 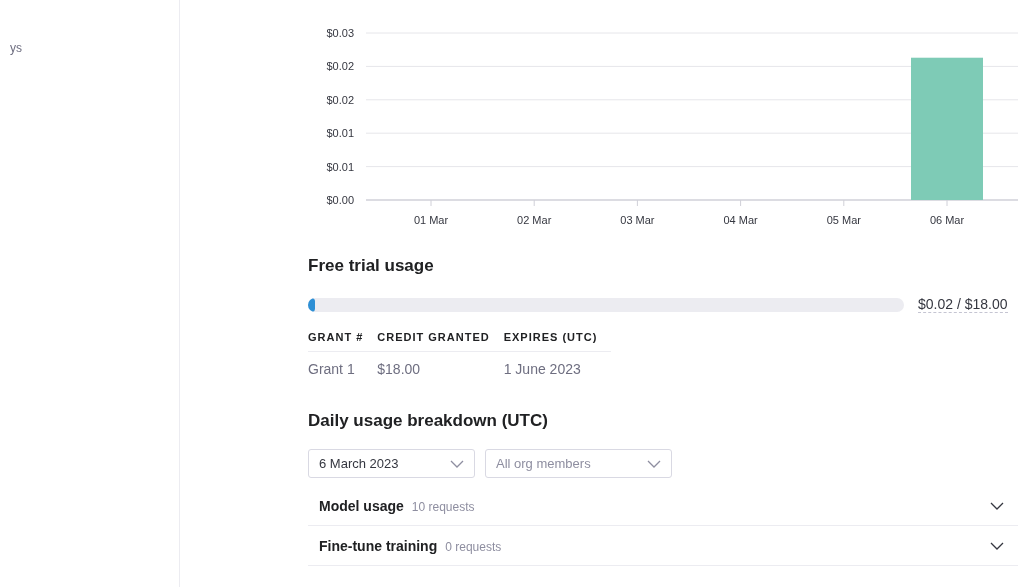 I want to click on axis-label: 06 Mar, so click(x=947, y=220).